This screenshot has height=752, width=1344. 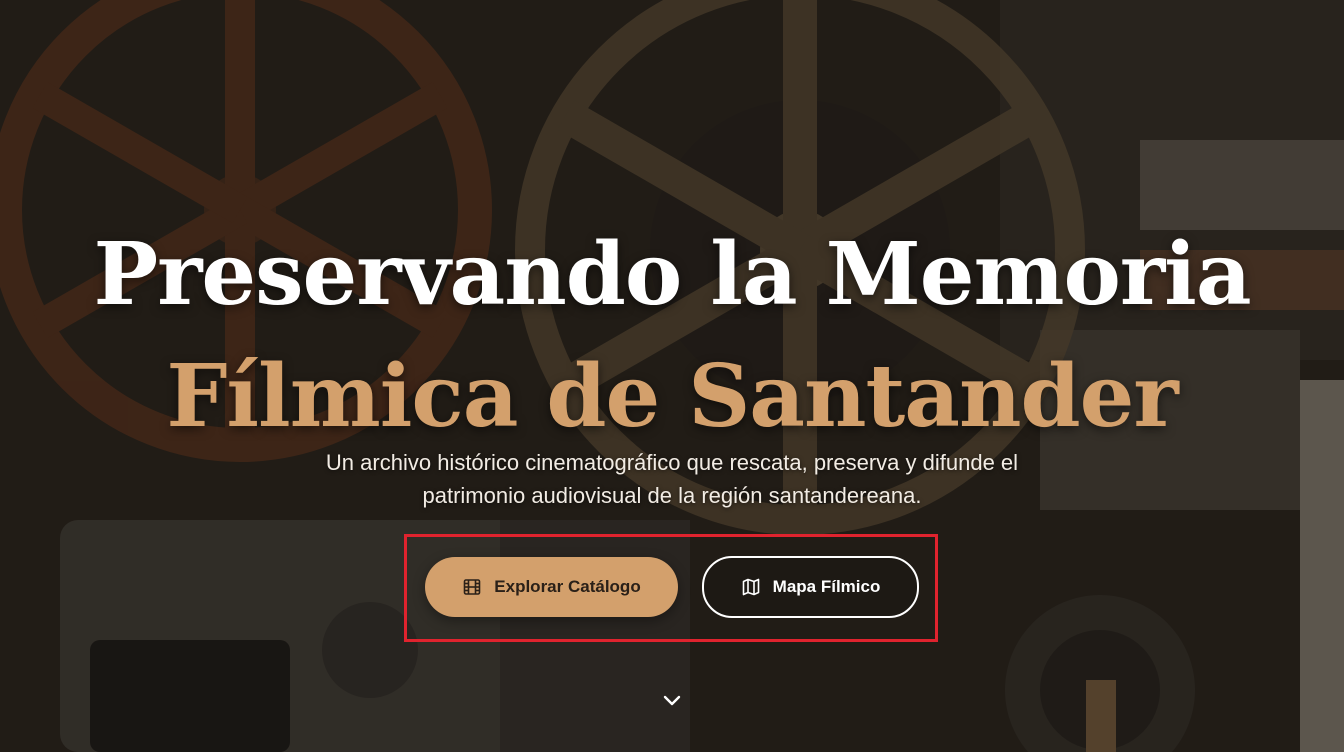 I want to click on explore-catalog-label: Explorar Catálogo, so click(x=567, y=586).